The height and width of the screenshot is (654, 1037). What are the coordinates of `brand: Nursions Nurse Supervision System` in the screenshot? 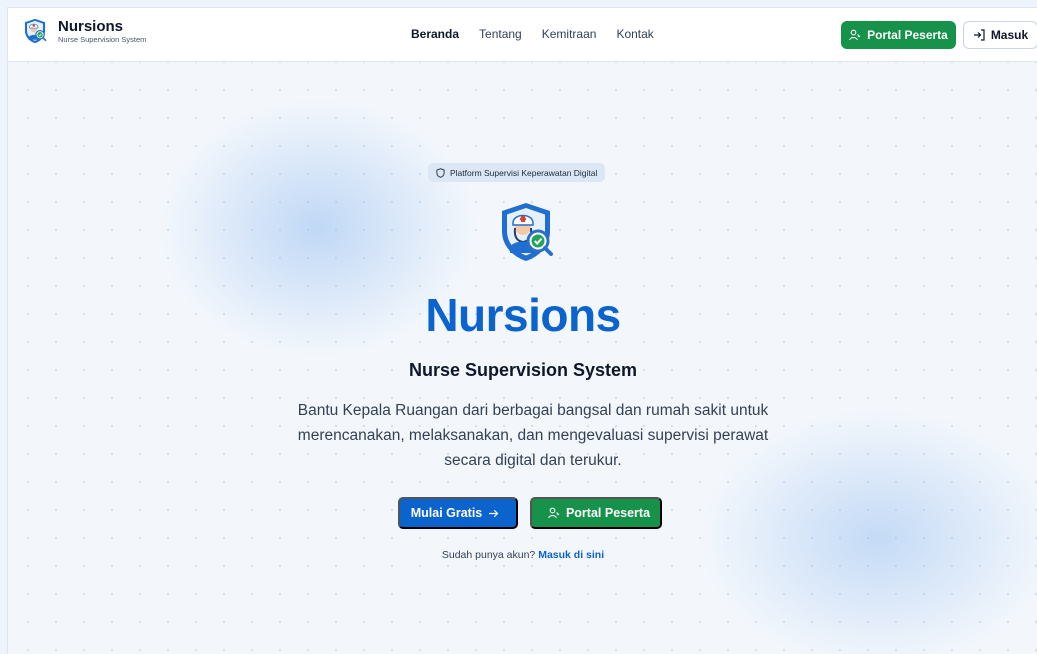 It's located at (84, 31).